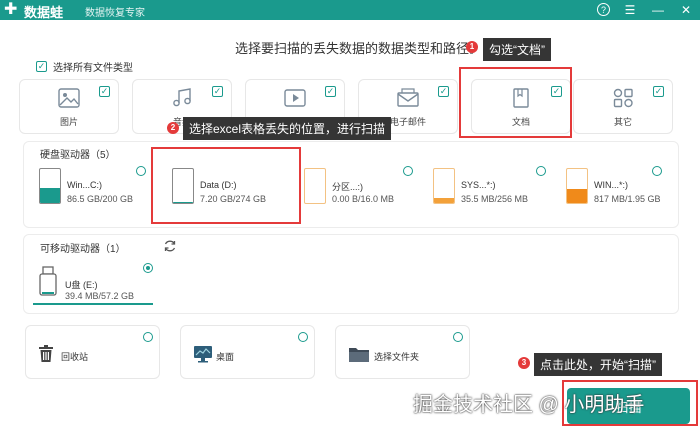 This screenshot has height=427, width=700. What do you see at coordinates (658, 10) in the screenshot?
I see `minimize-icon: —` at bounding box center [658, 10].